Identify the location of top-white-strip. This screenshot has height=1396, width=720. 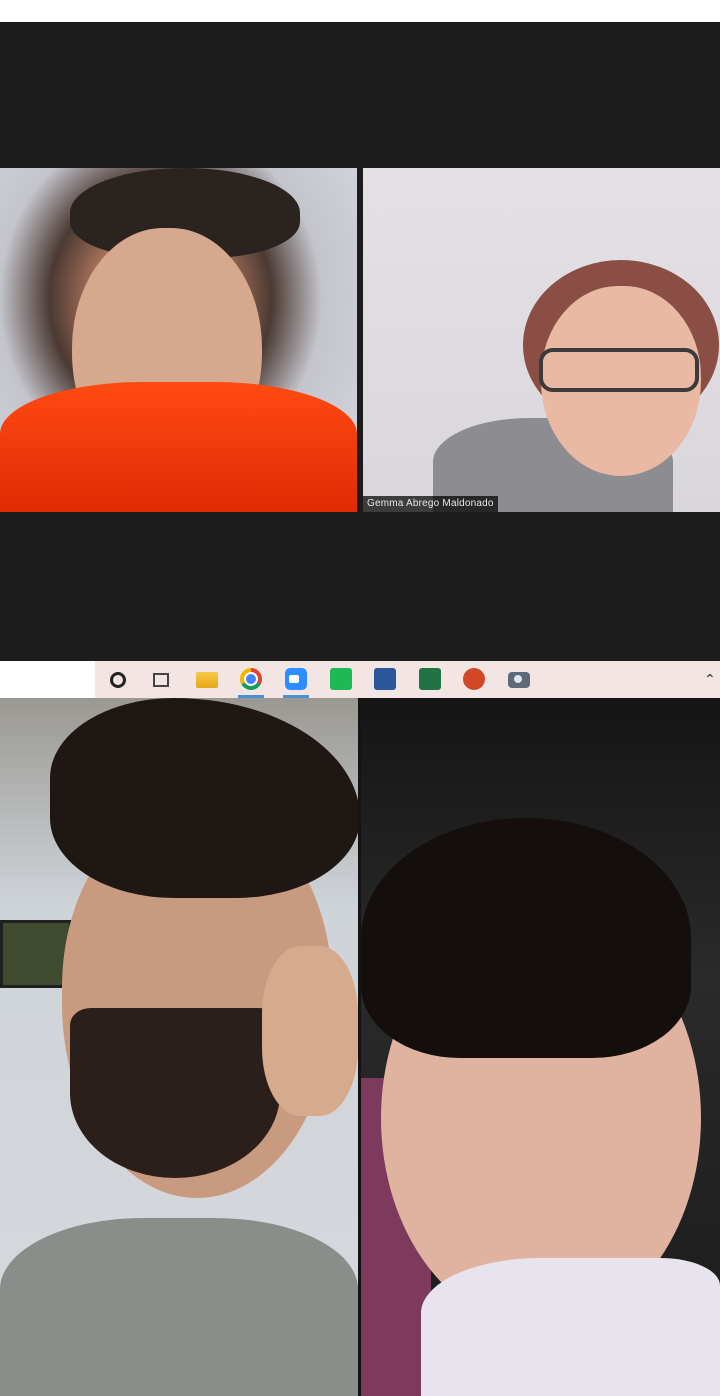
(360, 11).